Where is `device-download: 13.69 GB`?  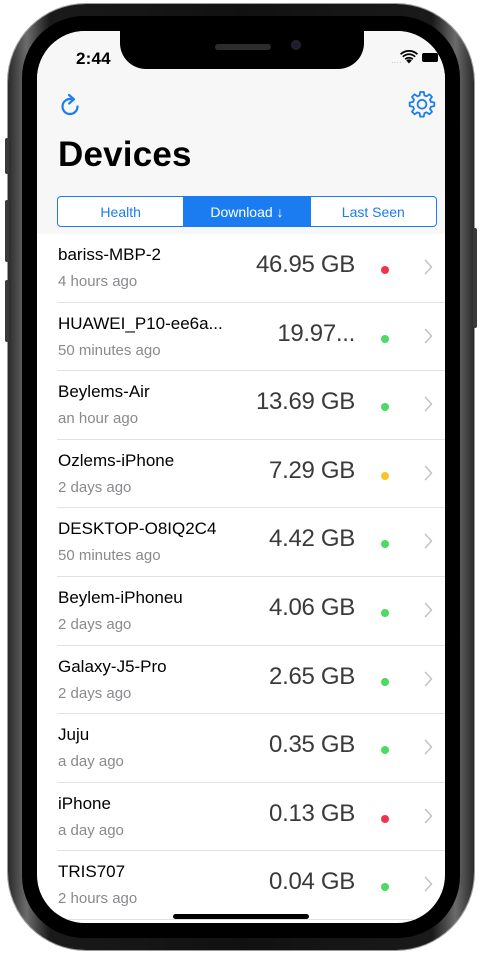 device-download: 13.69 GB is located at coordinates (305, 402).